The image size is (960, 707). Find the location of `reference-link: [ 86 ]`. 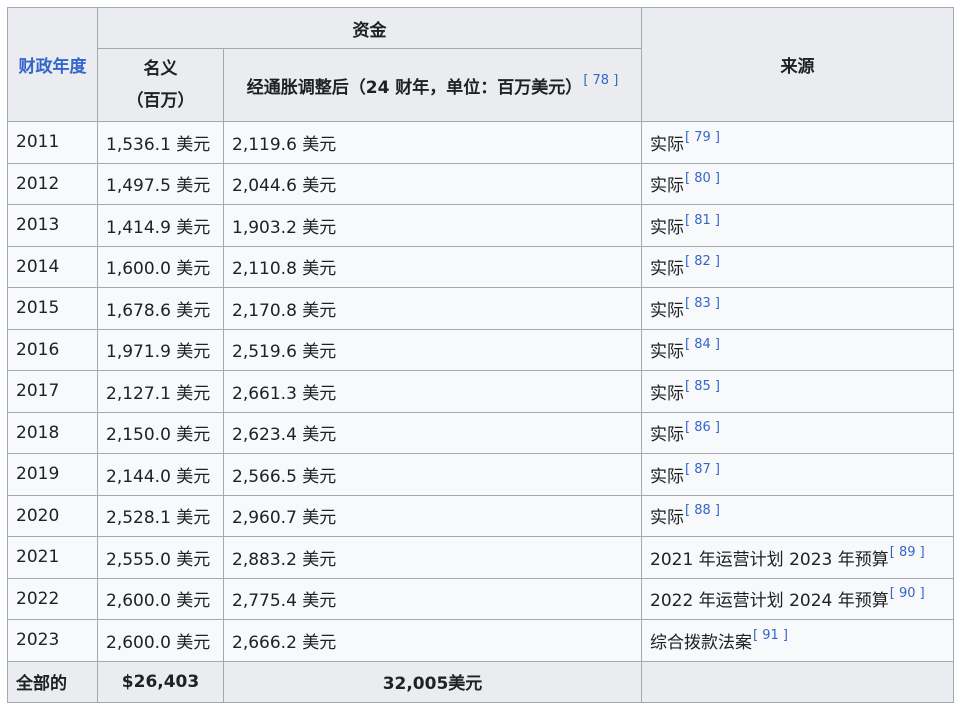

reference-link: [ 86 ] is located at coordinates (702, 427).